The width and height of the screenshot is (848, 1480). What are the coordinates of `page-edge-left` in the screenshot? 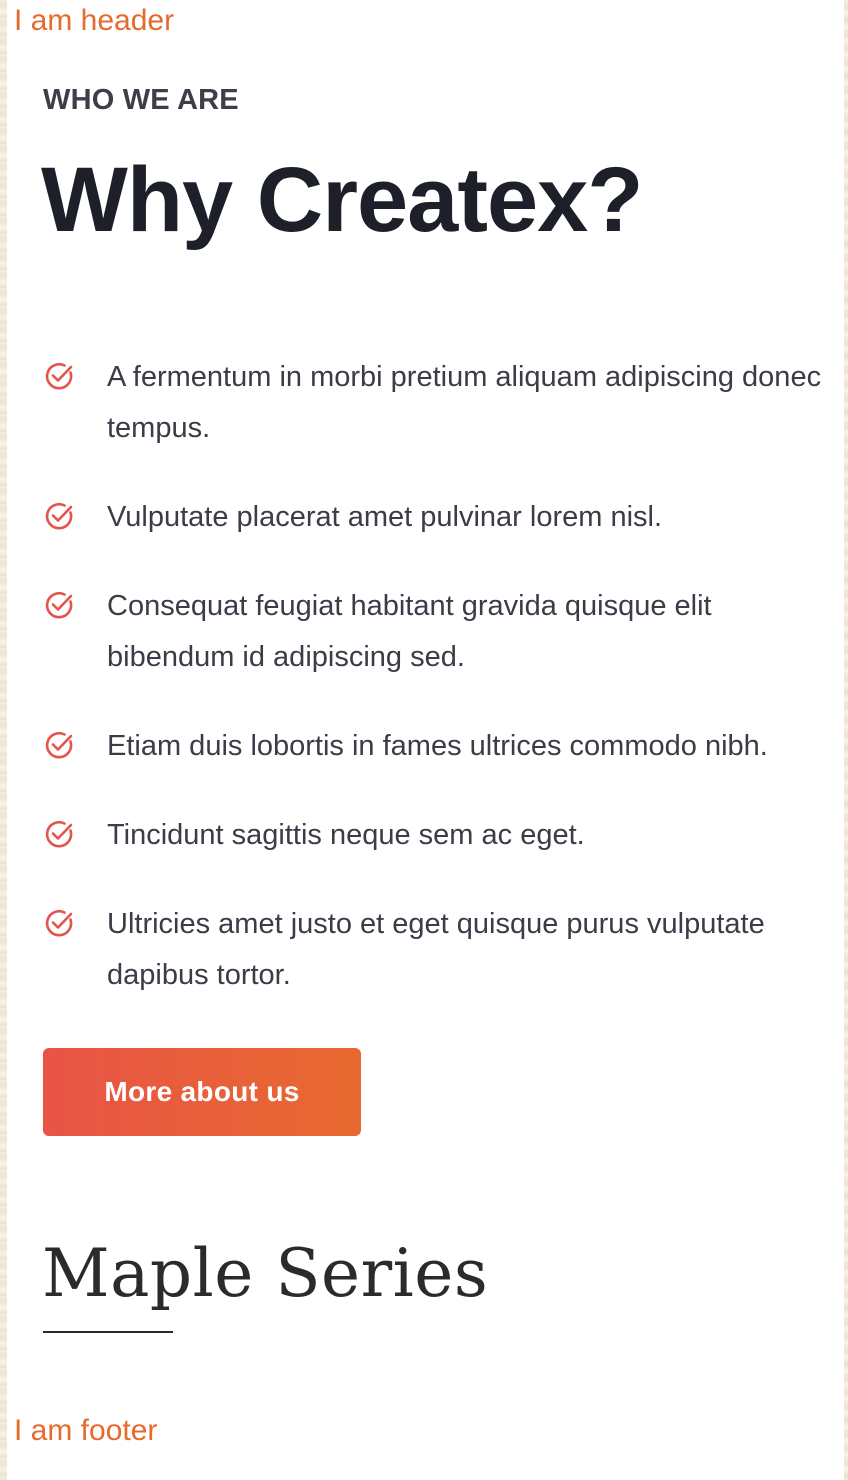 It's located at (3, 740).